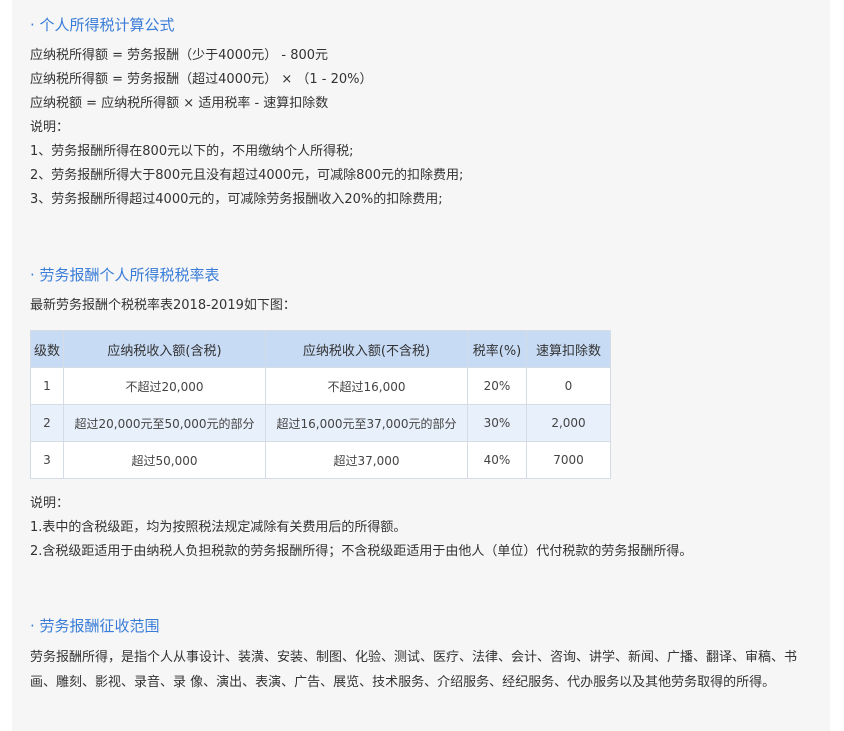 This screenshot has height=731, width=844. I want to click on cell-rate: 40%, so click(497, 460).